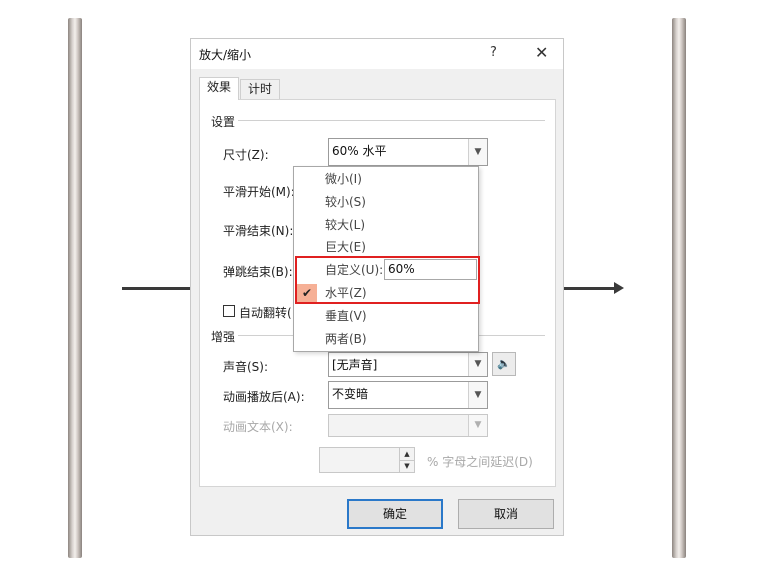 This screenshot has height=587, width=760. I want to click on settings-divider, so click(391, 120).